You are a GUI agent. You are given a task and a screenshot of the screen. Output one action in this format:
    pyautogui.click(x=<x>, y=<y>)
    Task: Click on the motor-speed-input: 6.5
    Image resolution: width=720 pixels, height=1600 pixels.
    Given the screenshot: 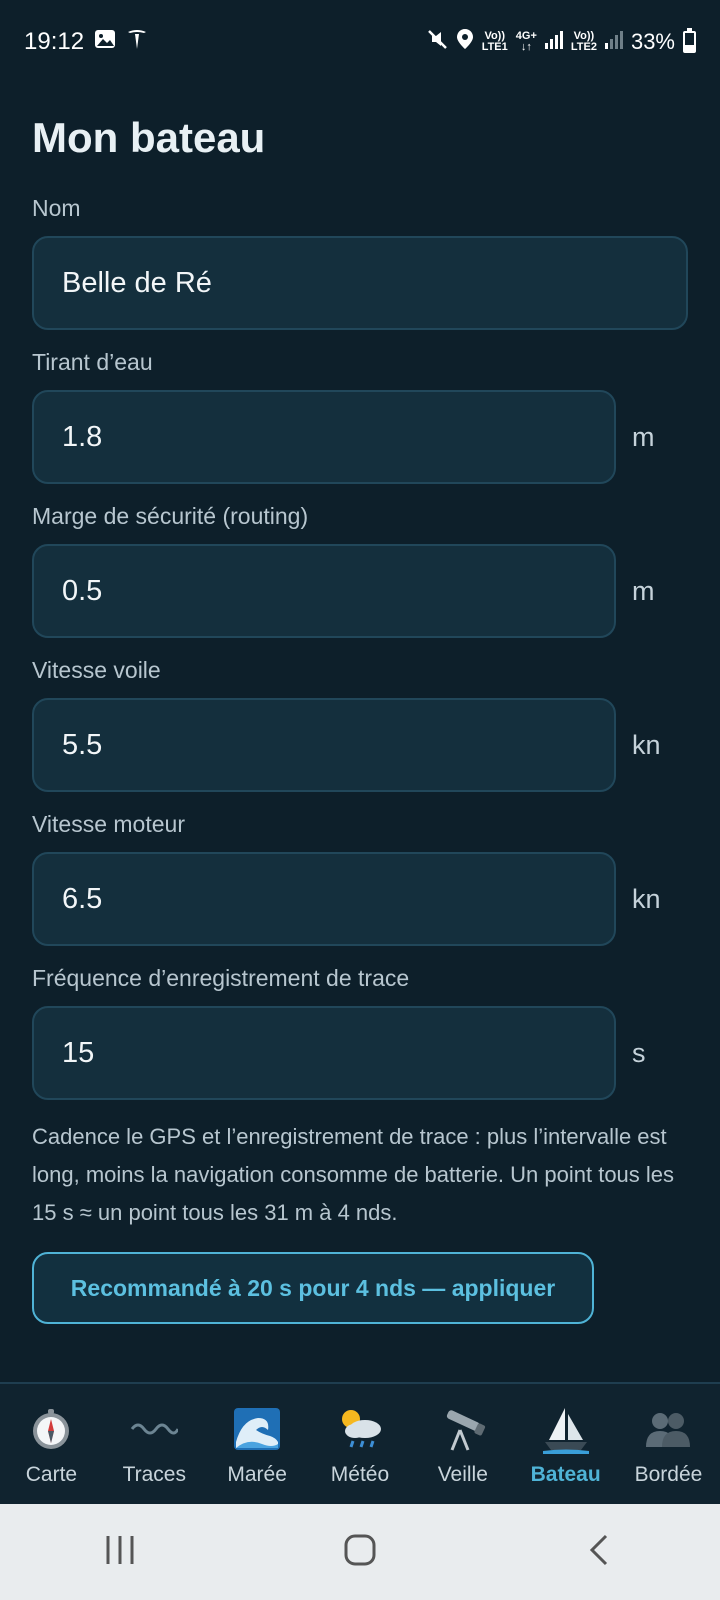 What is the action you would take?
    pyautogui.click(x=324, y=899)
    